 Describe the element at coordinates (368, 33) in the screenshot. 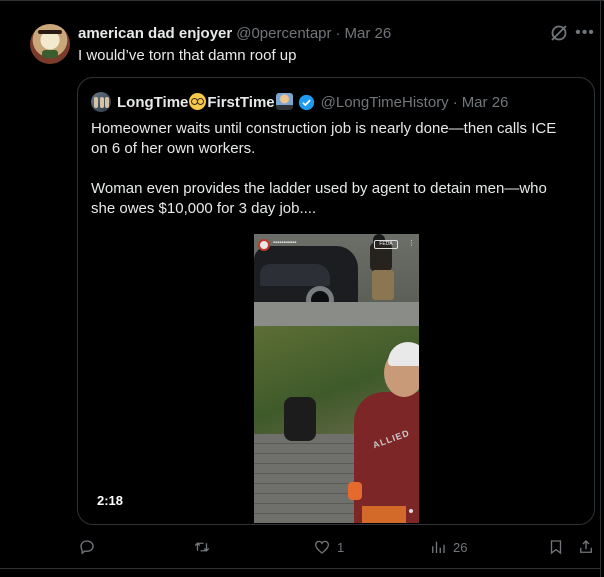

I see `tweet-date: Mar 26` at that location.